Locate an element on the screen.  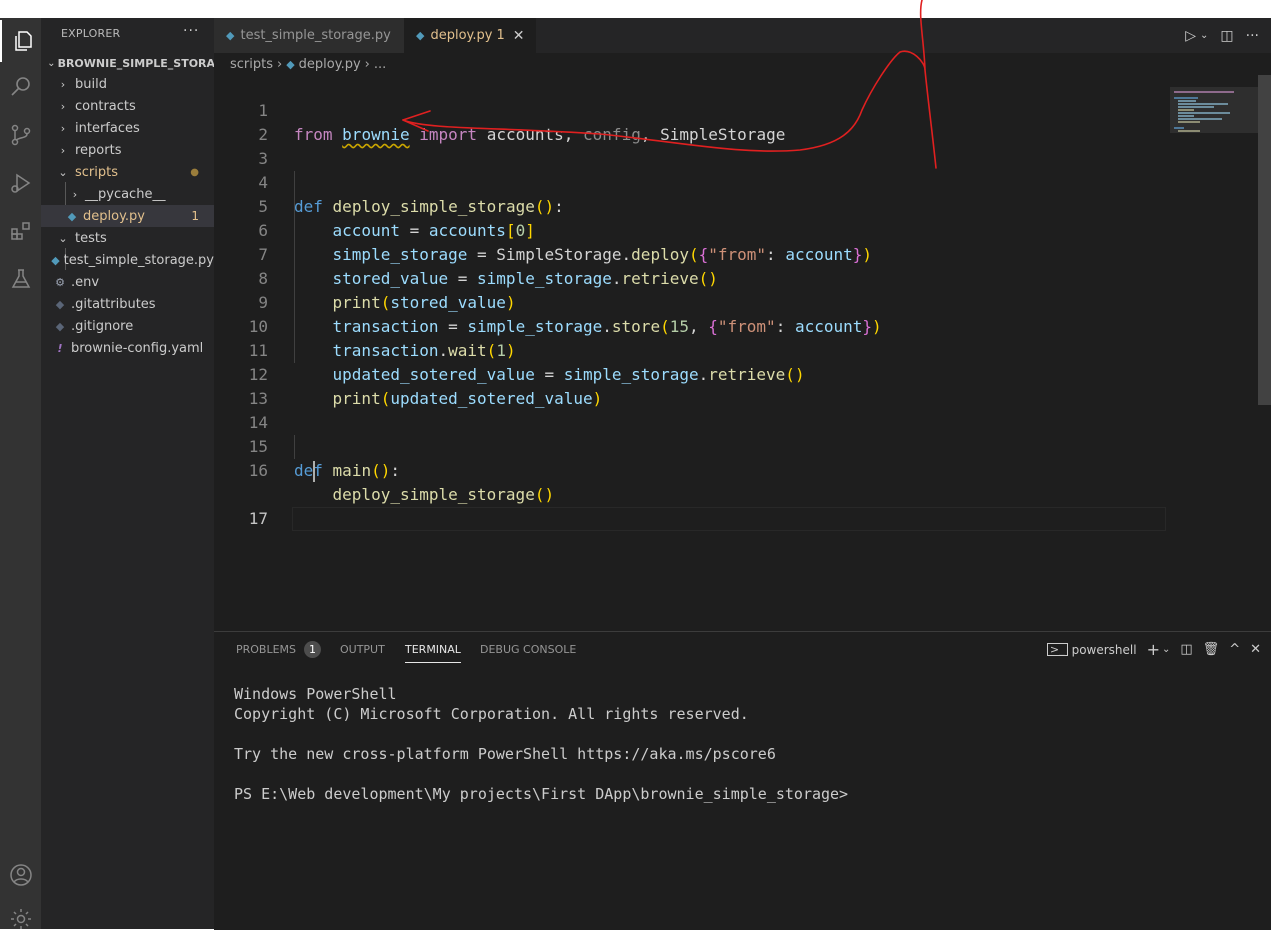
split-terminal-icon: ◫ is located at coordinates (1186, 649).